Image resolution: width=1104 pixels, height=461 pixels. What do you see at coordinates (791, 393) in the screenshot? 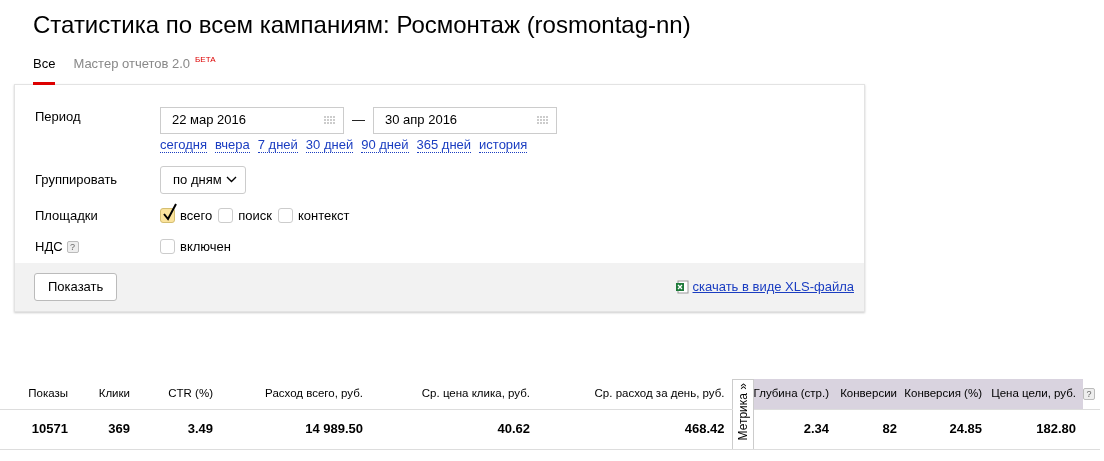
I see `column-header: Глубина (стр.)` at bounding box center [791, 393].